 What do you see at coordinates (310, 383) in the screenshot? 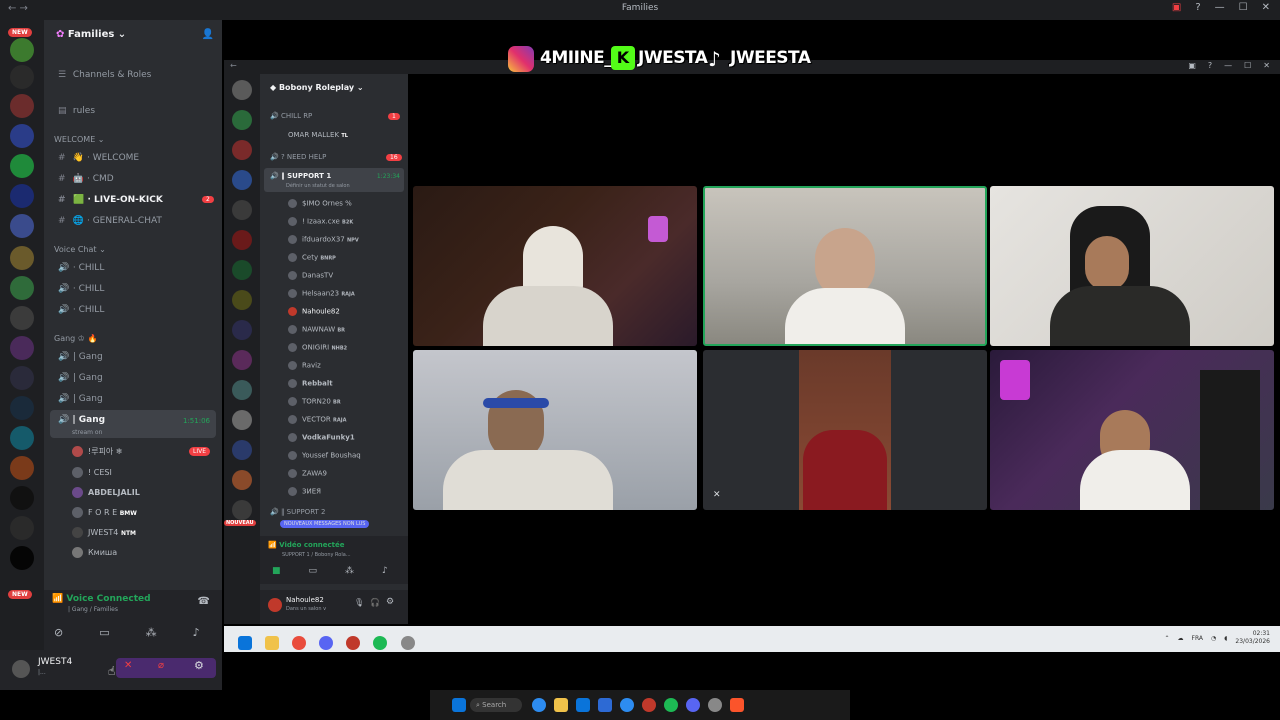
I see `voice-member: Rebbalt` at bounding box center [310, 383].